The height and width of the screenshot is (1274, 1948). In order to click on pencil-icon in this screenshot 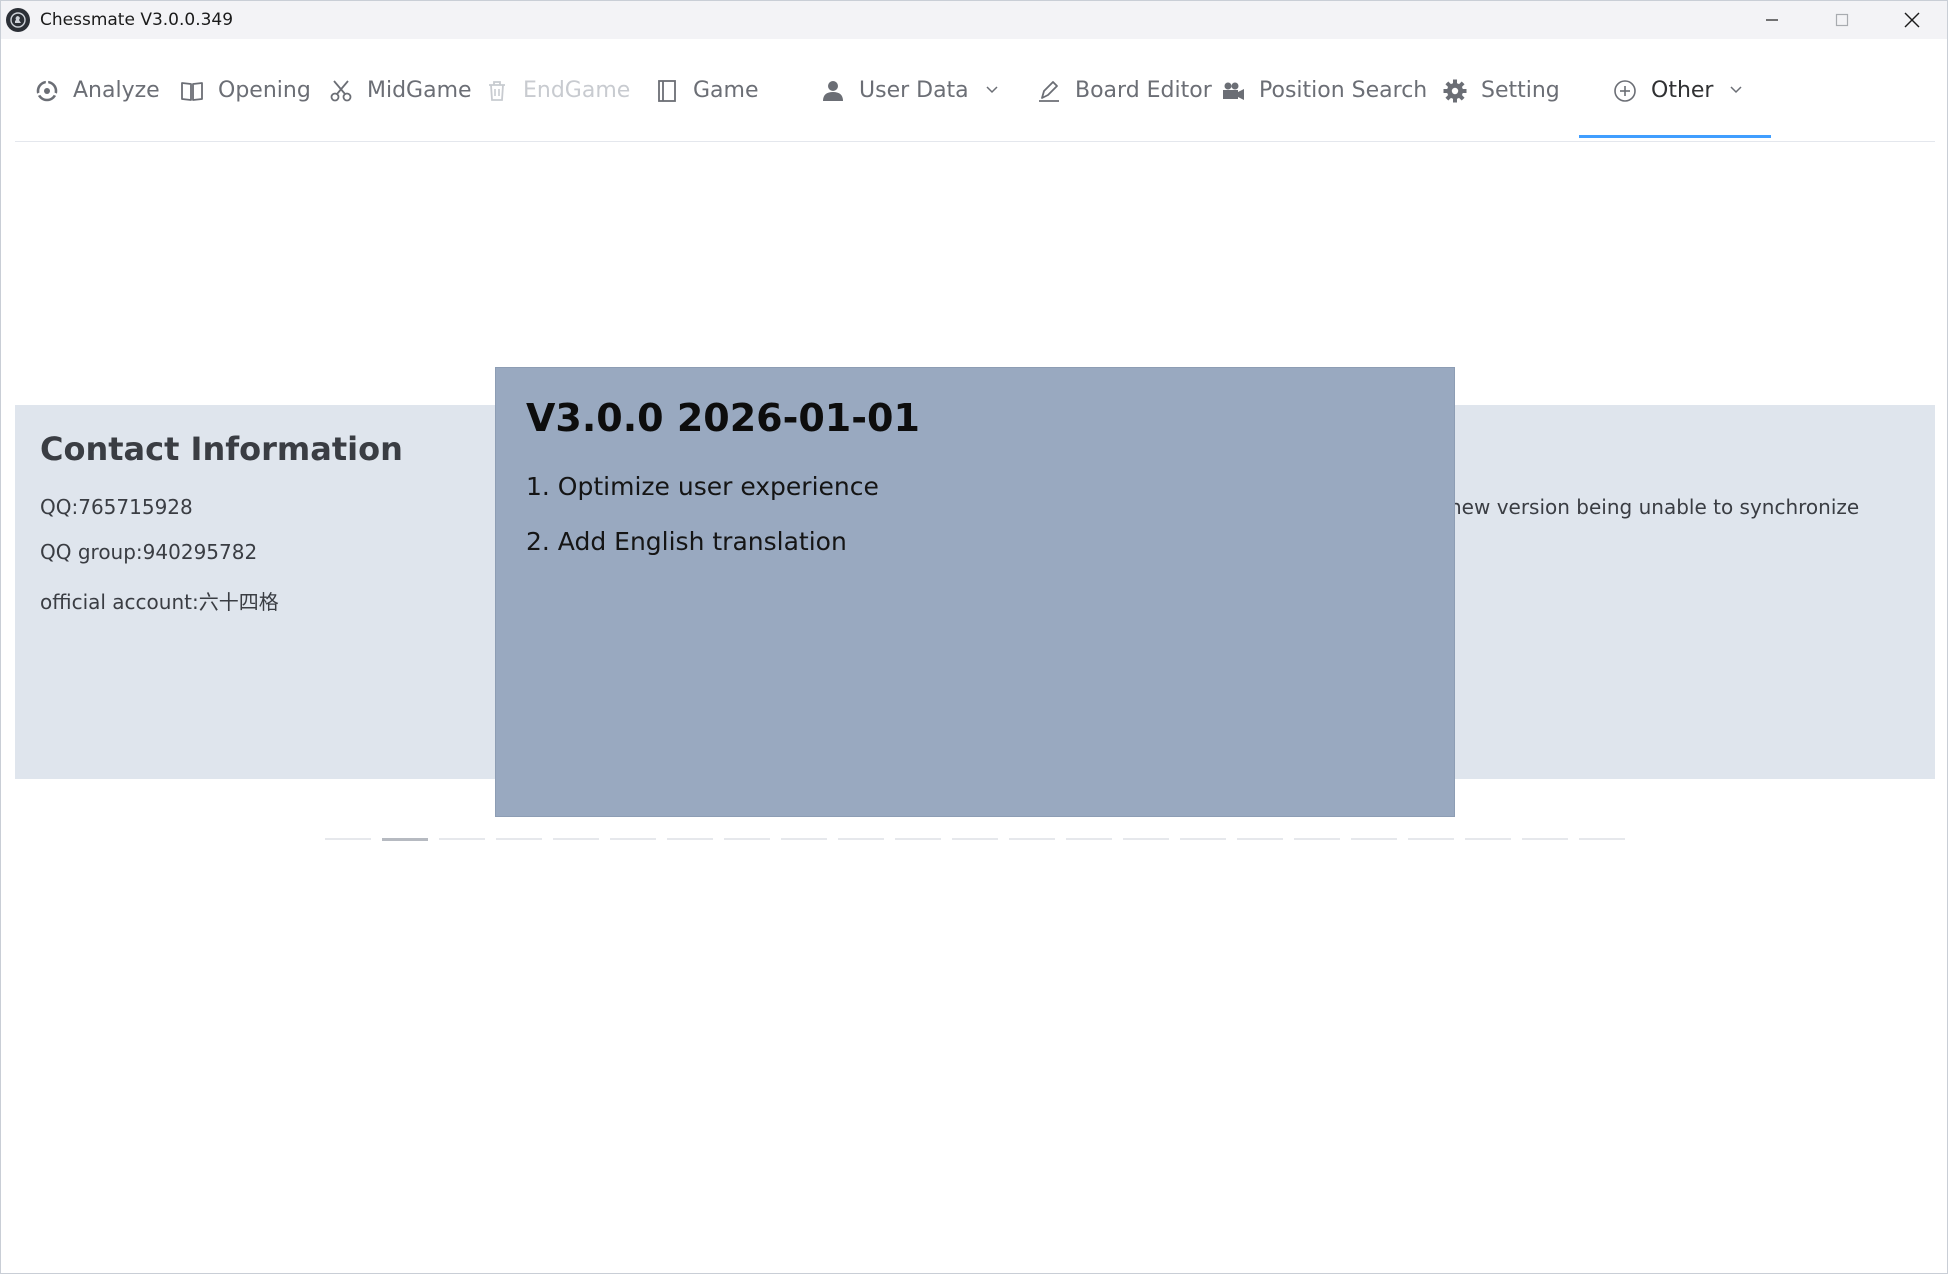, I will do `click(1049, 91)`.